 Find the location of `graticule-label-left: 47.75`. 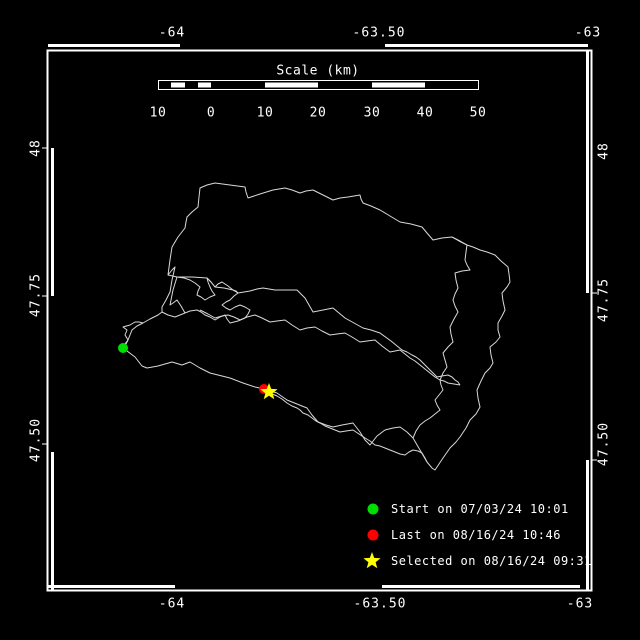

graticule-label-left: 47.75 is located at coordinates (36, 295).